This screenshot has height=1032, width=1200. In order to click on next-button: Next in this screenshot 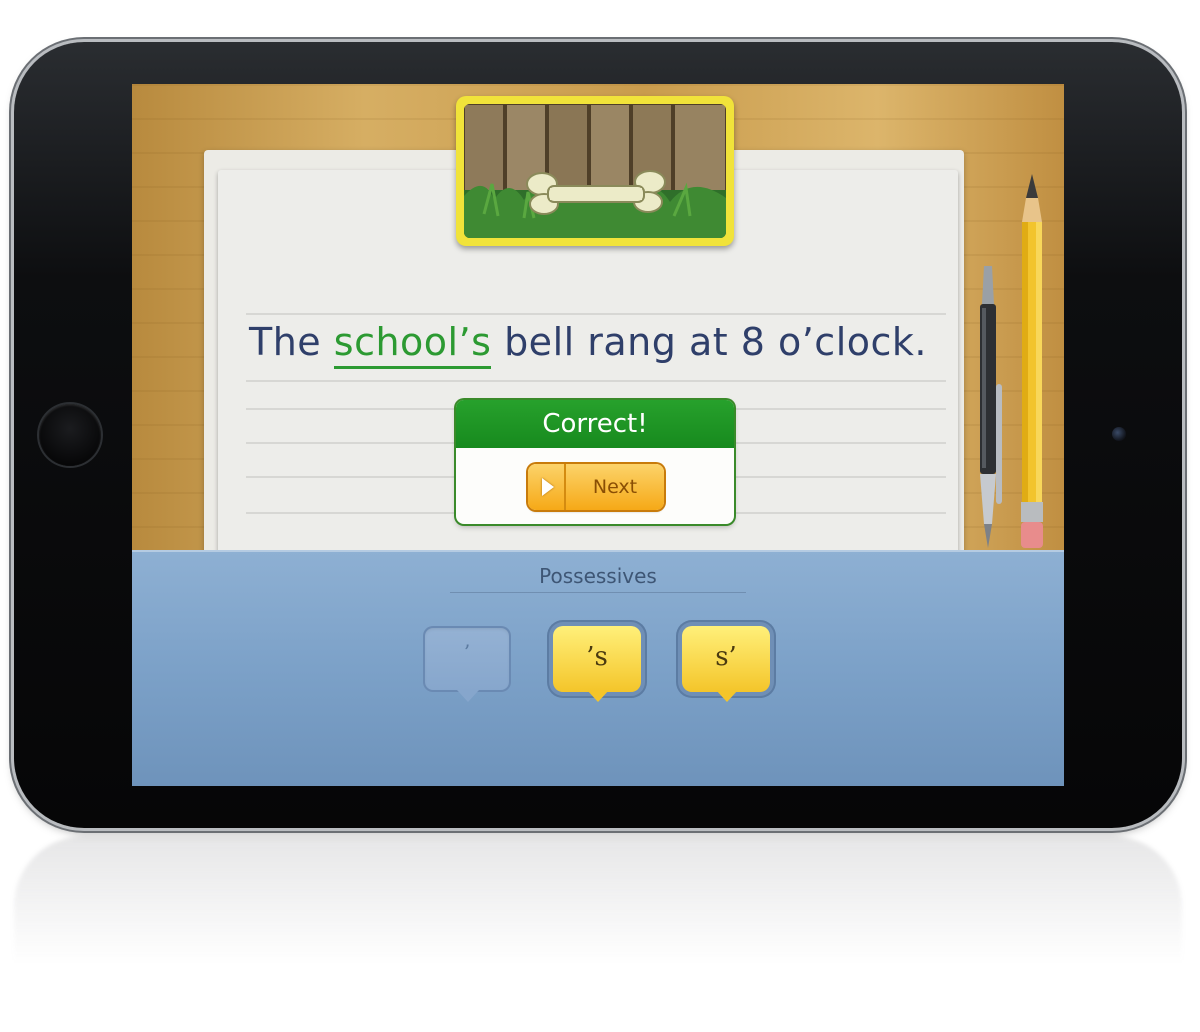, I will do `click(596, 487)`.